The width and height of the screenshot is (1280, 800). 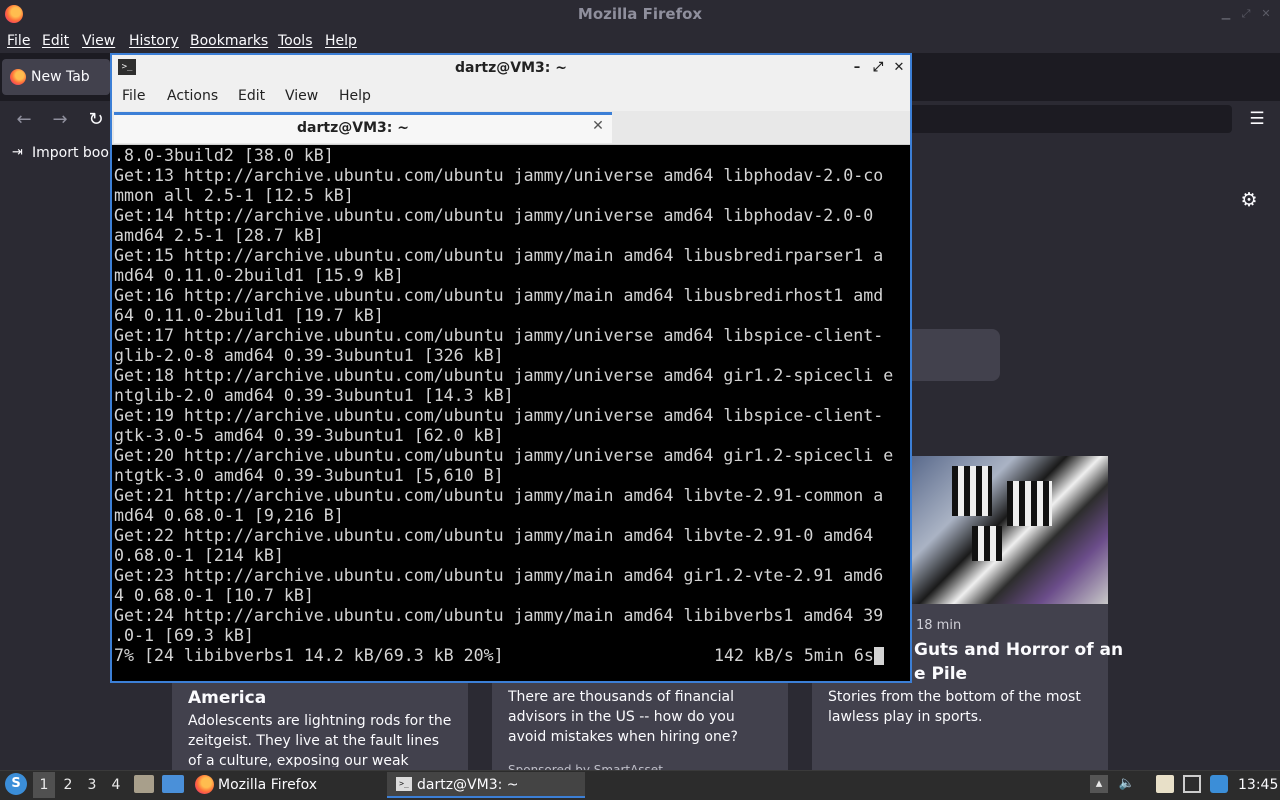 I want to click on display-icon, so click(x=1192, y=784).